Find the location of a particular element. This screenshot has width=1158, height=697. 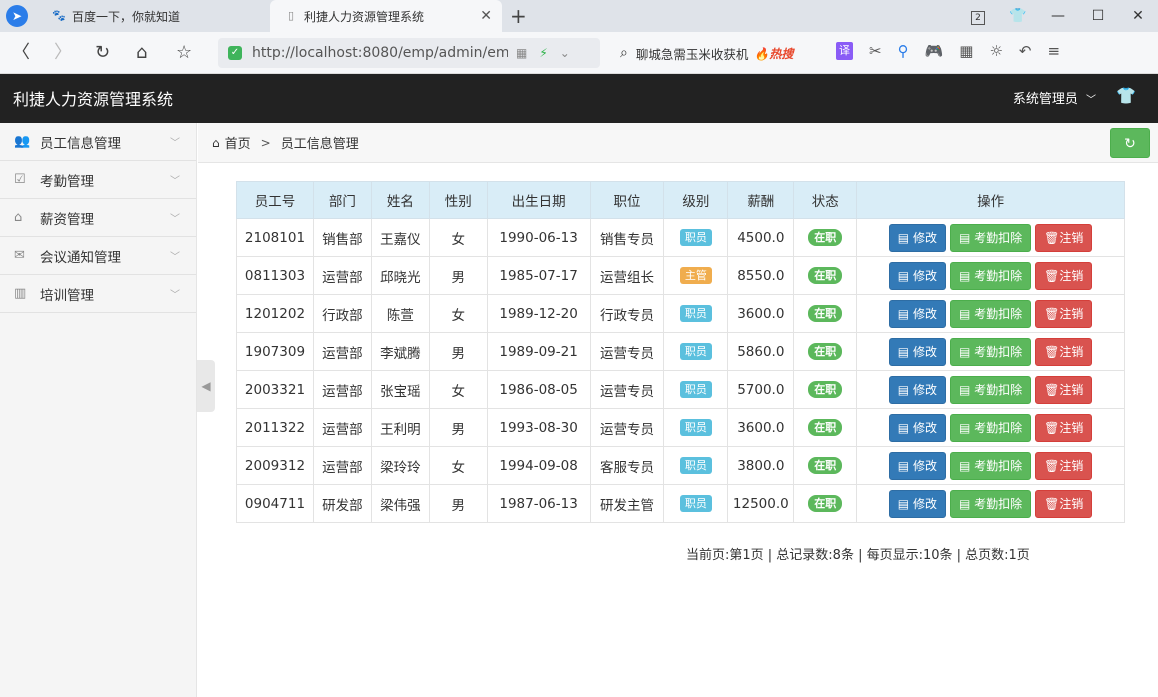

department-cell: 行政部 is located at coordinates (342, 313).